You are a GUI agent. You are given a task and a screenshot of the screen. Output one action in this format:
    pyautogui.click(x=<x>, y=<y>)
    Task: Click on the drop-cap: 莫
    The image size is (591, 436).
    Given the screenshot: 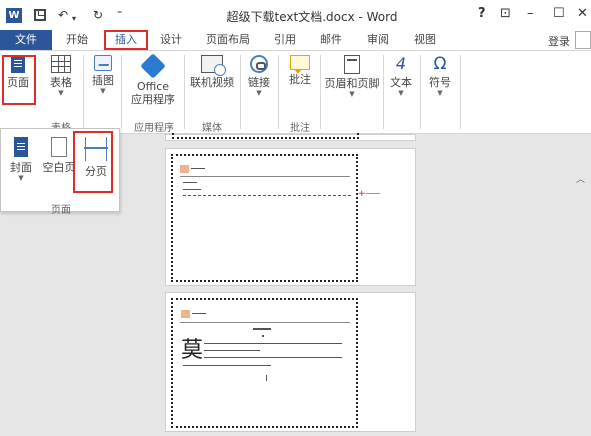 What is the action you would take?
    pyautogui.click(x=192, y=350)
    